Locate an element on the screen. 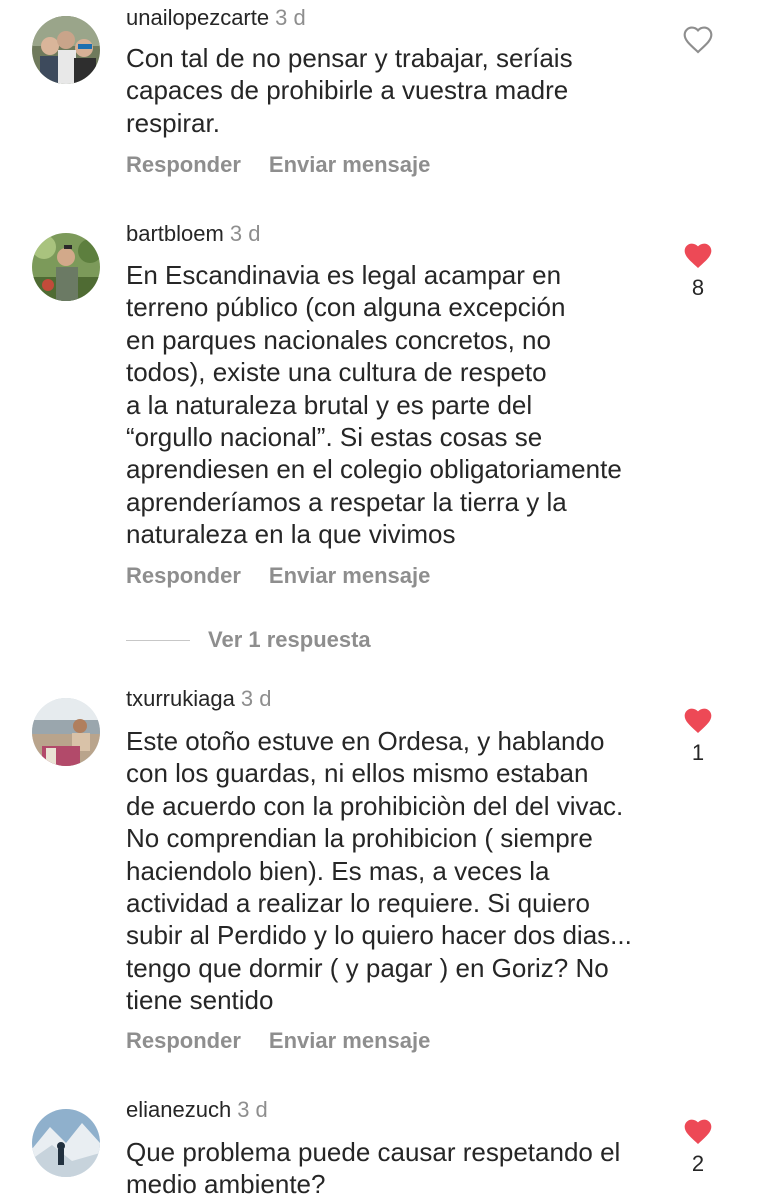 The height and width of the screenshot is (1201, 757). comment-line: en parques nacionales concretos, no is located at coordinates (338, 339).